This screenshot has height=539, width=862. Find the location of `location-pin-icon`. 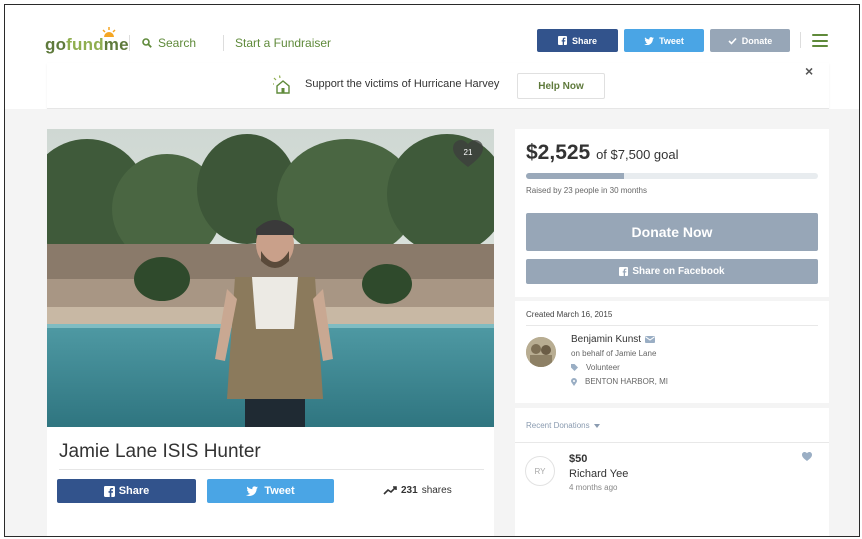

location-pin-icon is located at coordinates (574, 381).